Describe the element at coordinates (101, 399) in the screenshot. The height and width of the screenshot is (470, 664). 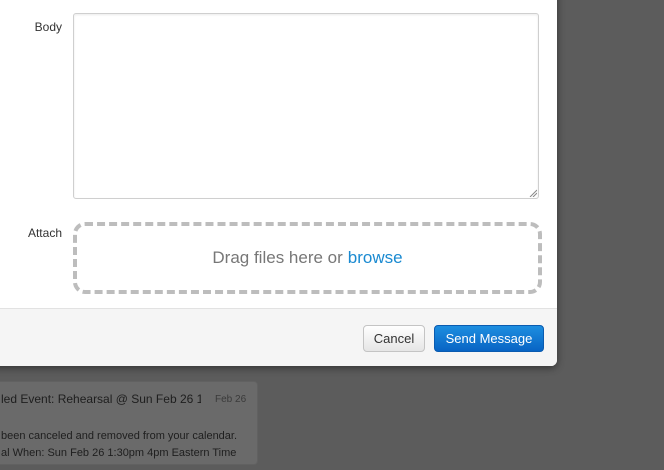
I see `background-message-subject: led Event: Rehearsal @ Sun Feb 26 1:30pm` at that location.